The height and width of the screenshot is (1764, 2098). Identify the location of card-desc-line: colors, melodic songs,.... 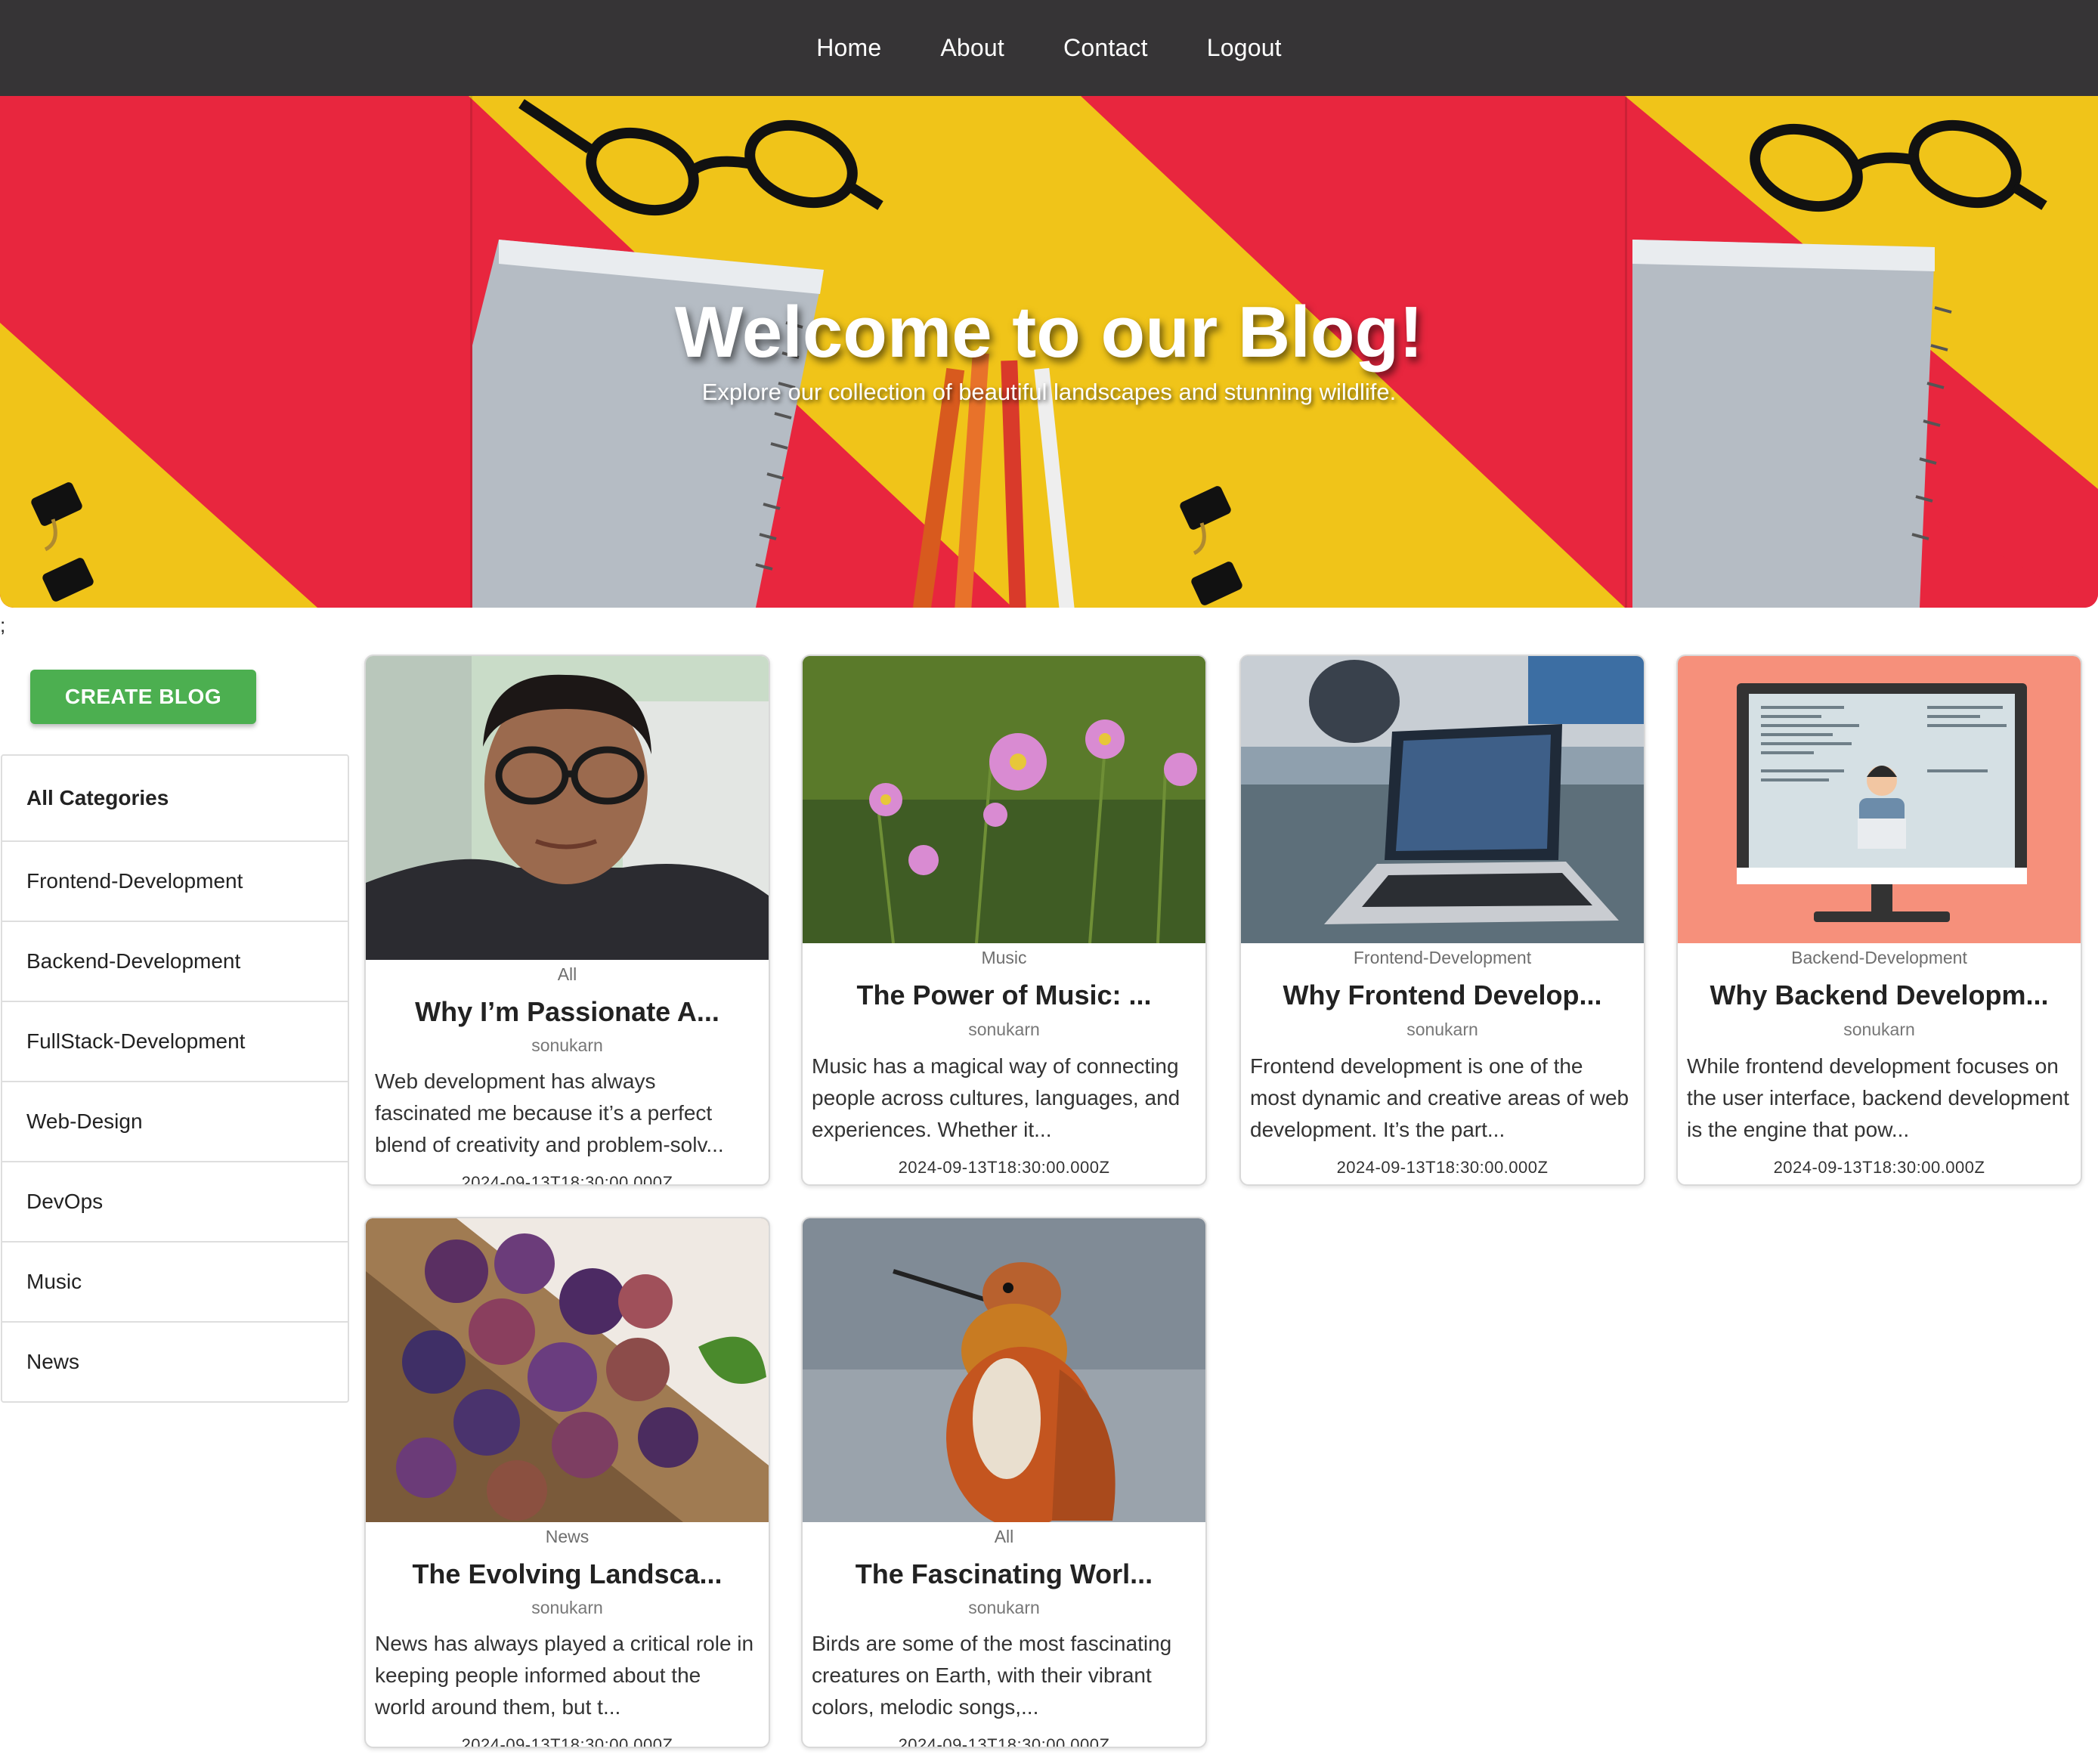
(925, 1707).